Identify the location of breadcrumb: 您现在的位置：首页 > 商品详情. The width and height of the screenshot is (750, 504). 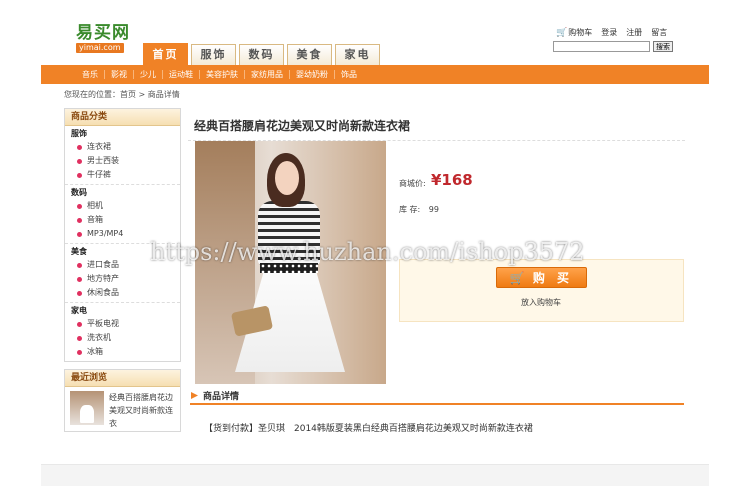
(122, 94).